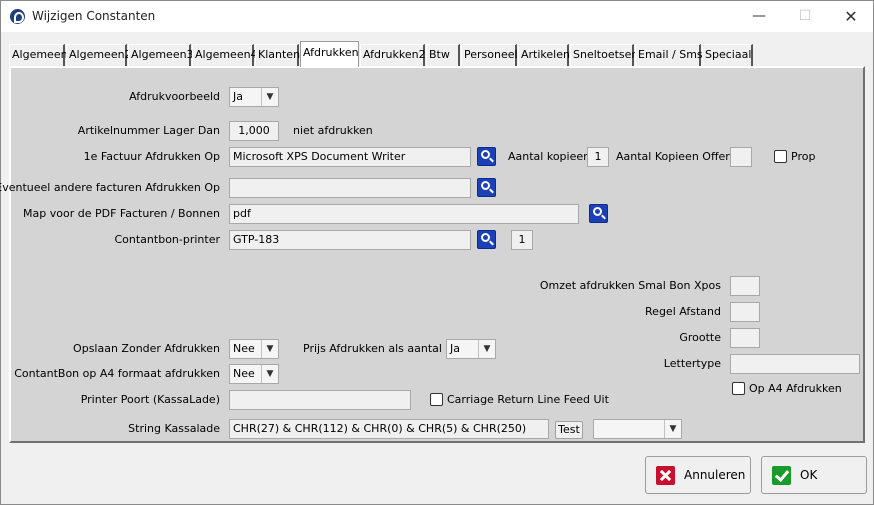  I want to click on afdrukvoorbeeld-value: Ja, so click(238, 96).